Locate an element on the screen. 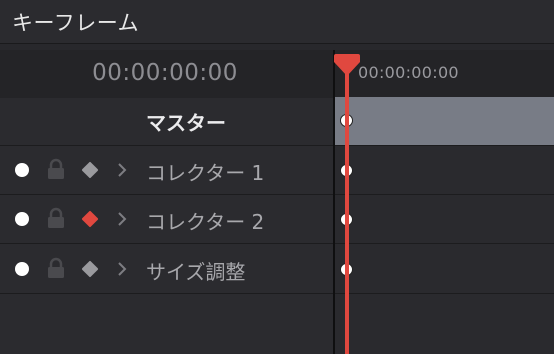 The width and height of the screenshot is (554, 354). track-label: コレクター 2 is located at coordinates (205, 222).